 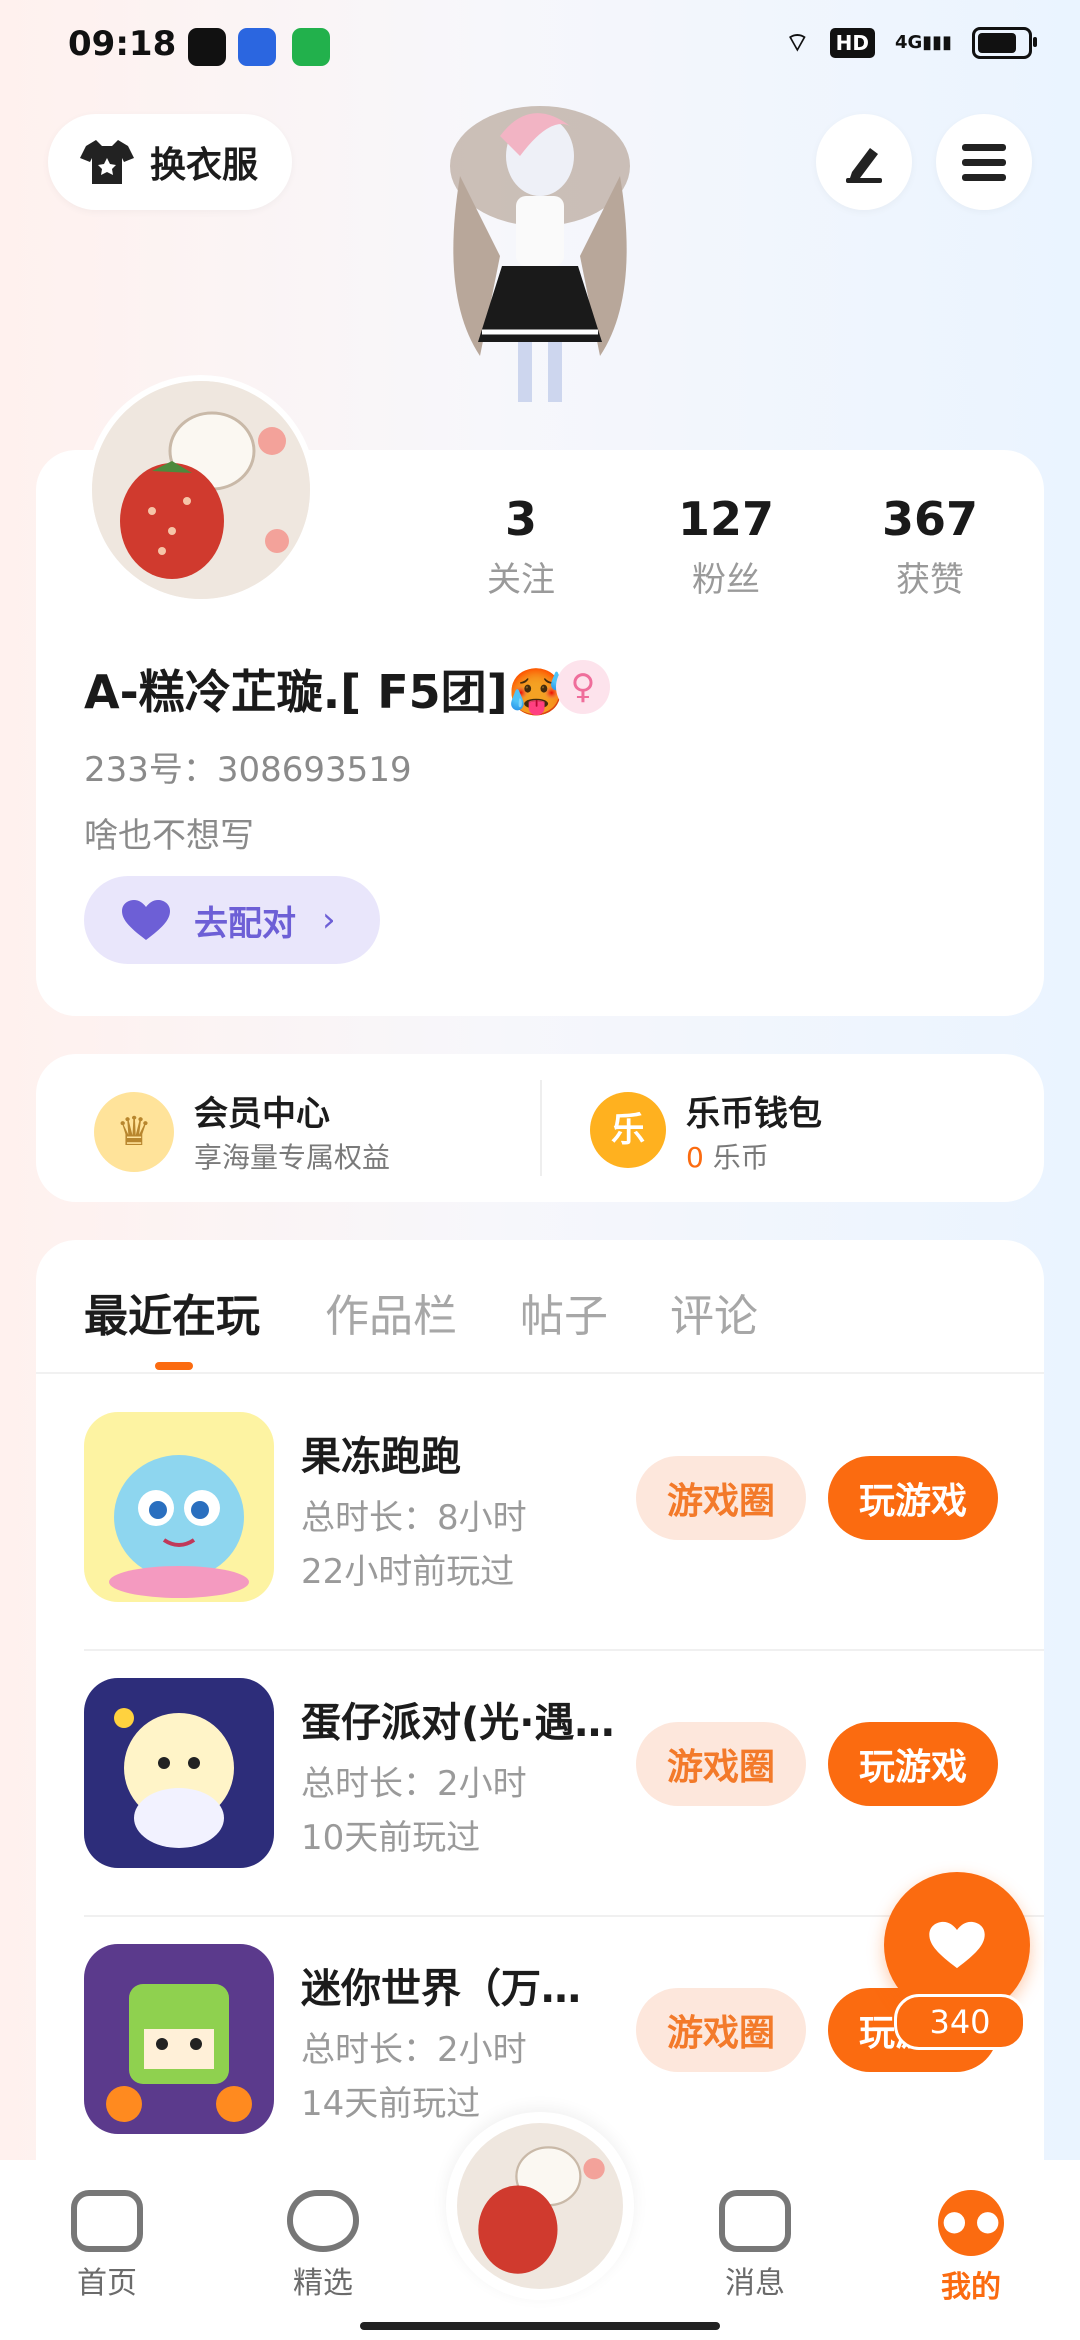 What do you see at coordinates (923, 42) in the screenshot?
I see `signal-icon: 4G▮▮▮` at bounding box center [923, 42].